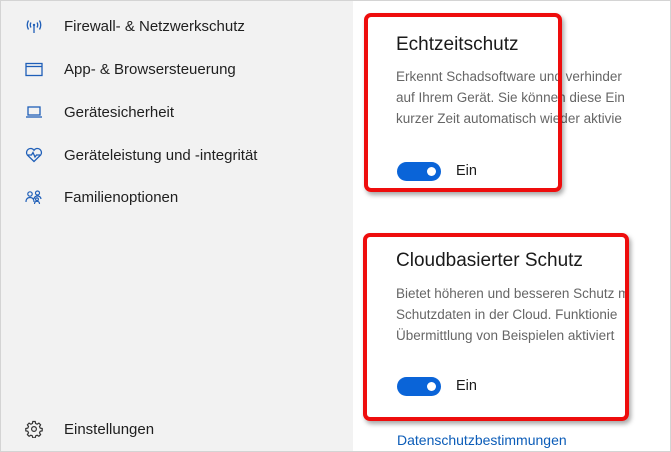  Describe the element at coordinates (177, 429) in the screenshot. I see `sidebar-item-settings: Einstellungen` at that location.